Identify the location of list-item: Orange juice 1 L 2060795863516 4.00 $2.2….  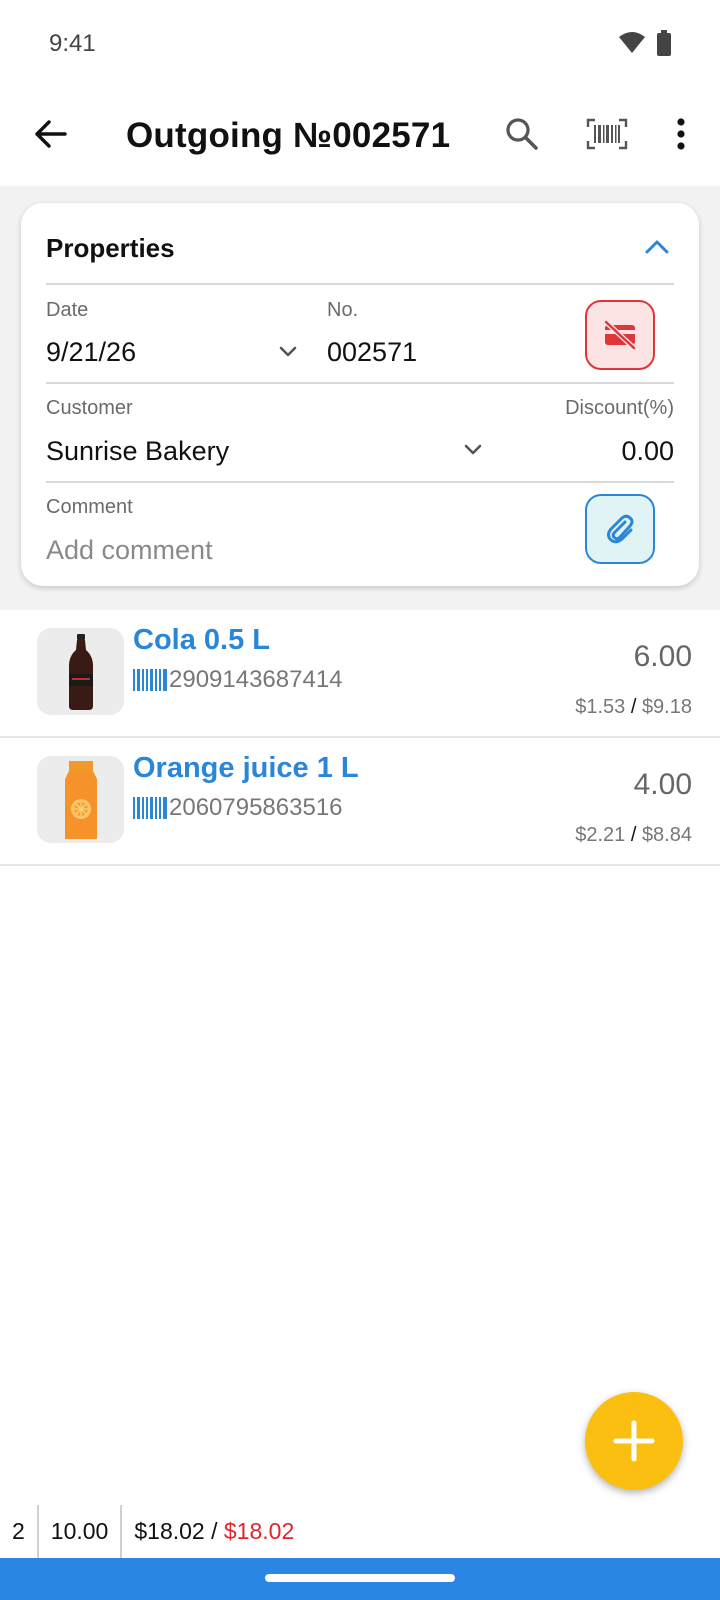
(360, 802).